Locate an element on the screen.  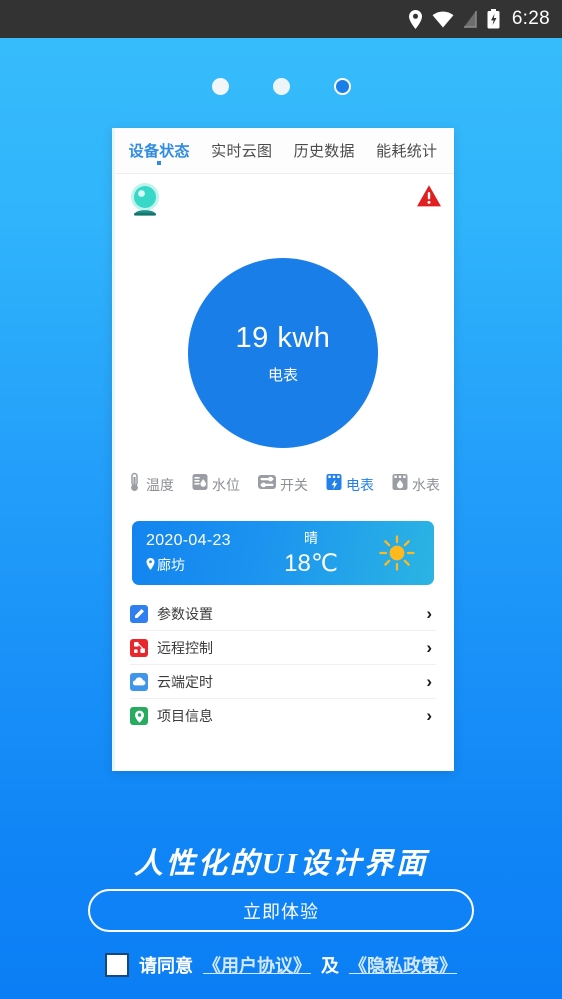
menu-item-label: 远程控制 is located at coordinates (185, 647).